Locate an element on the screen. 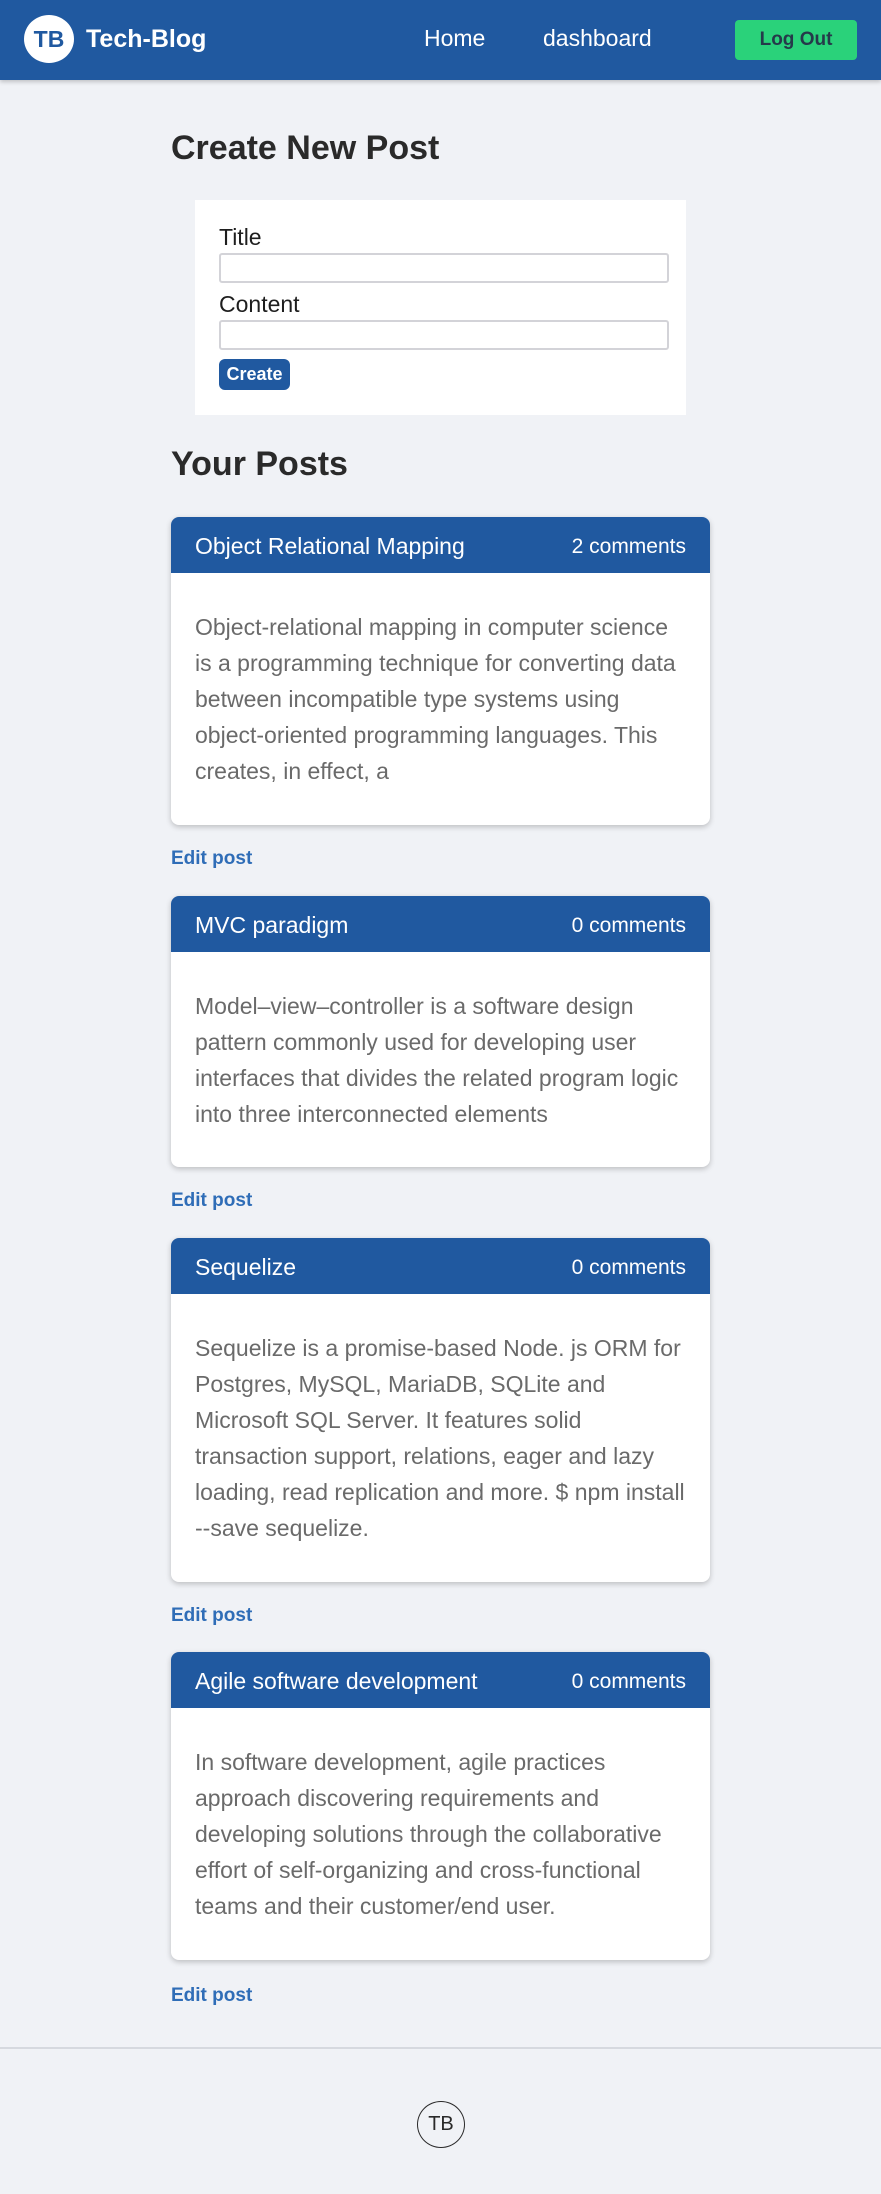  create-post-heading: Create New Post is located at coordinates (305, 148).